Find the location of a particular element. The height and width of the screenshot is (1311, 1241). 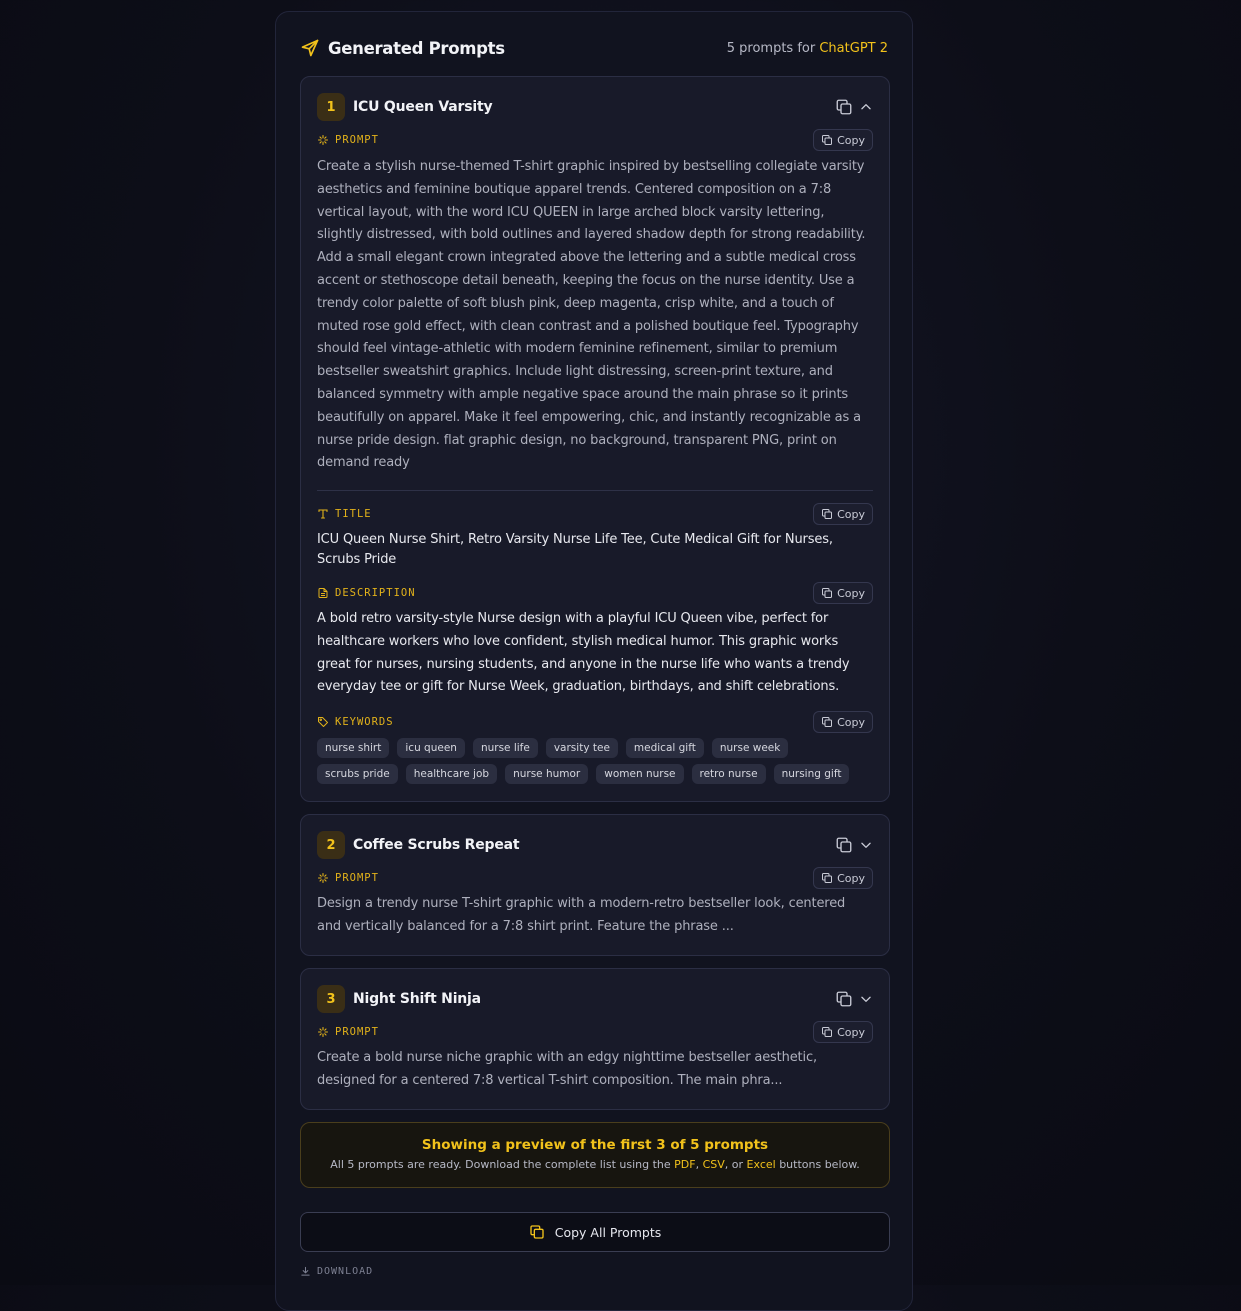

keyword-tag: nursing gift is located at coordinates (811, 774).